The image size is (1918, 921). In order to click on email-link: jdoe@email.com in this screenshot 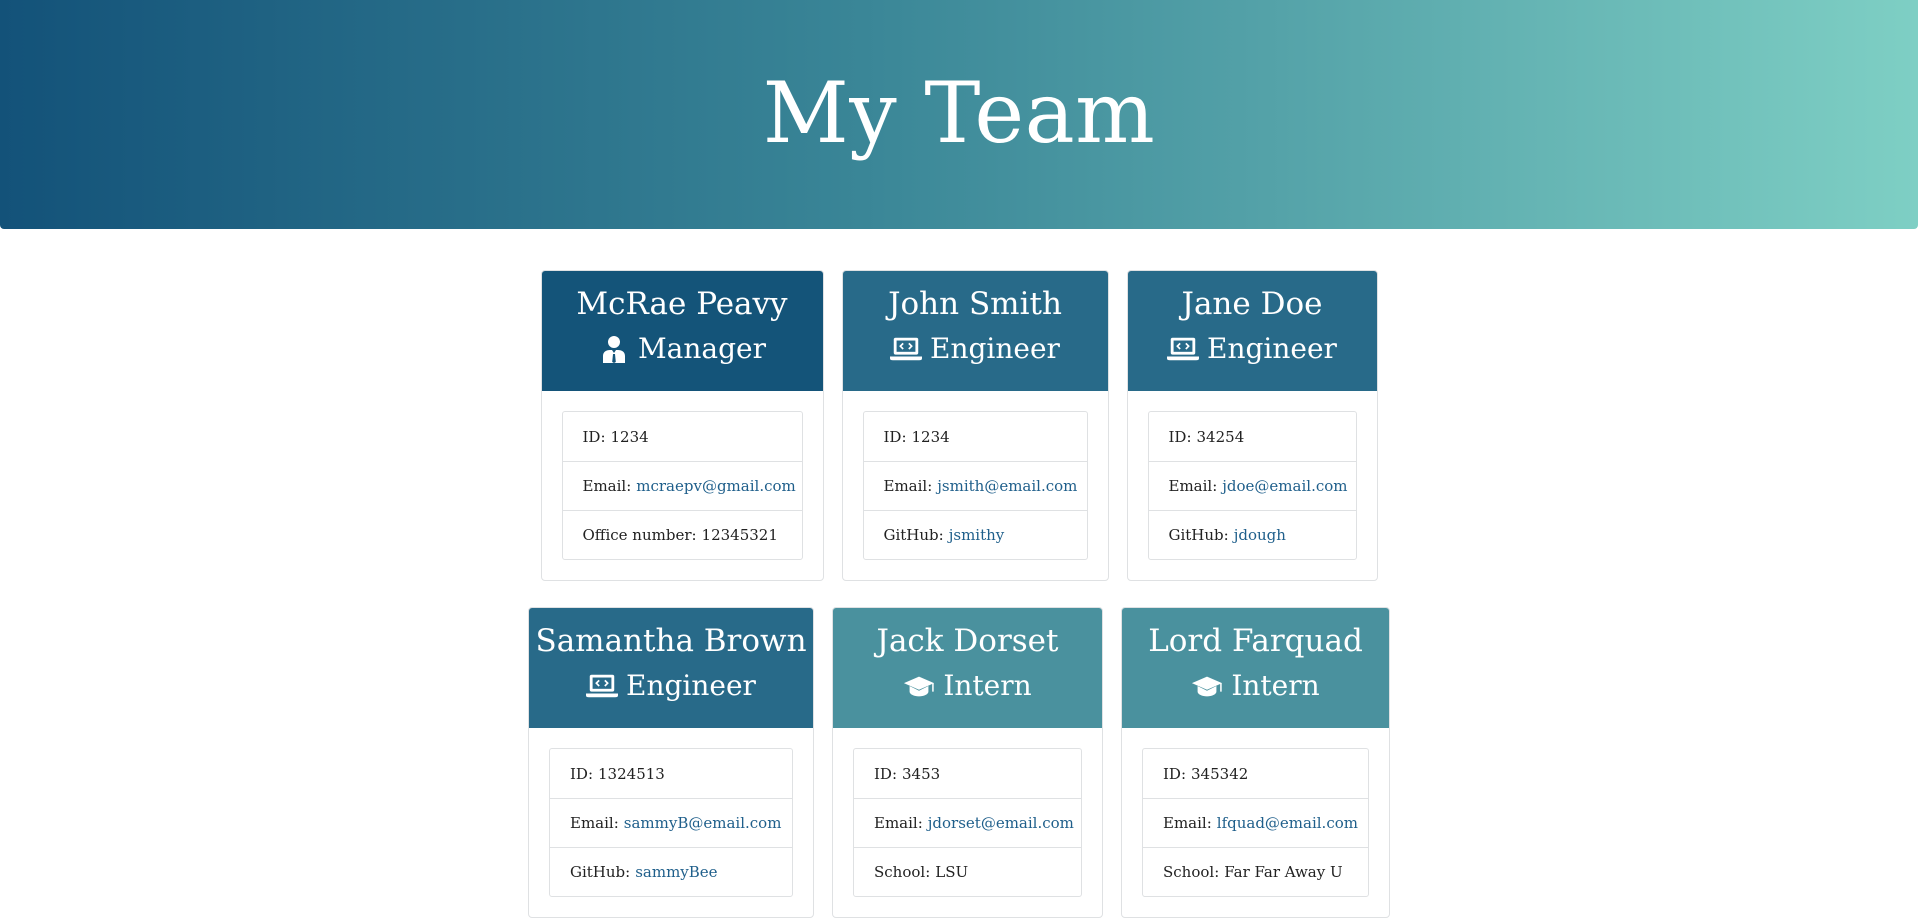, I will do `click(1284, 486)`.